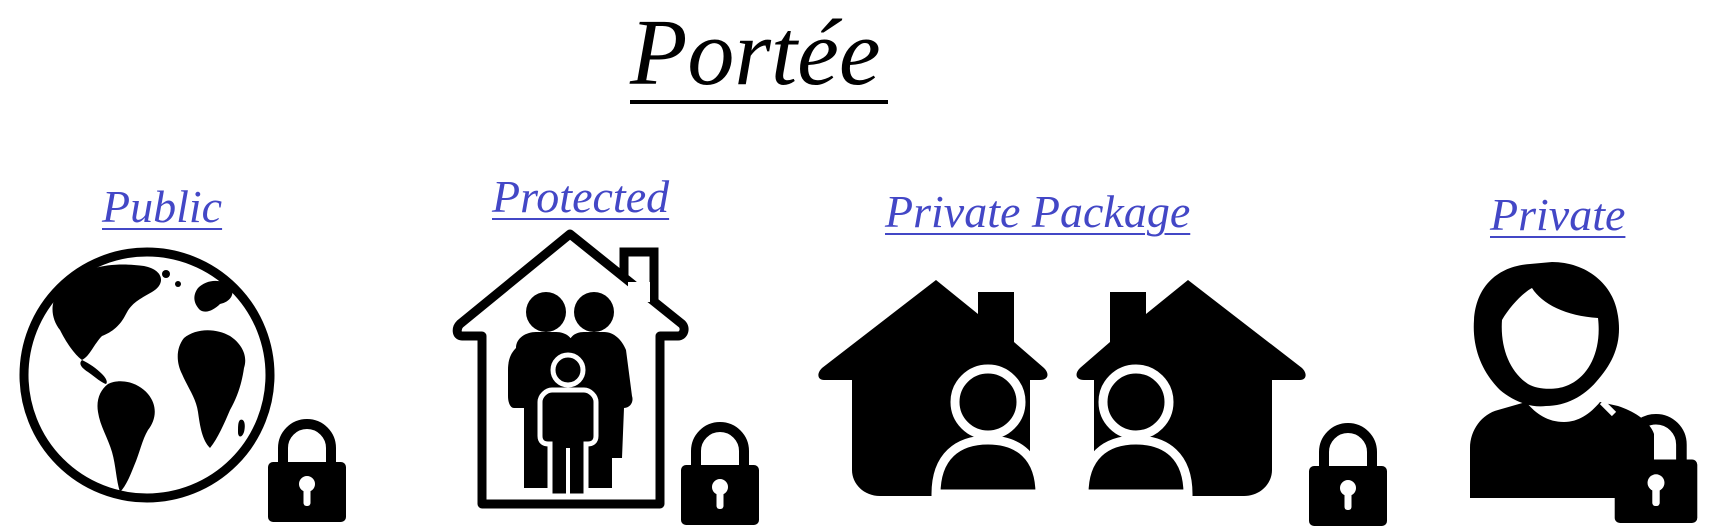  Describe the element at coordinates (1557, 215) in the screenshot. I see `scope-link-private: Private` at that location.